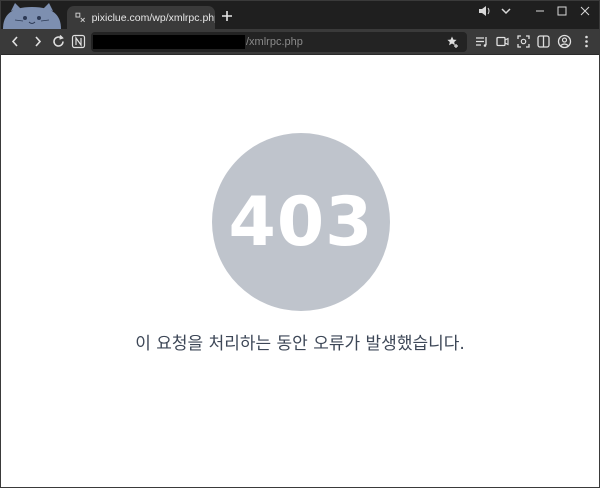 Image resolution: width=600 pixels, height=488 pixels. I want to click on minimize-icon, so click(540, 11).